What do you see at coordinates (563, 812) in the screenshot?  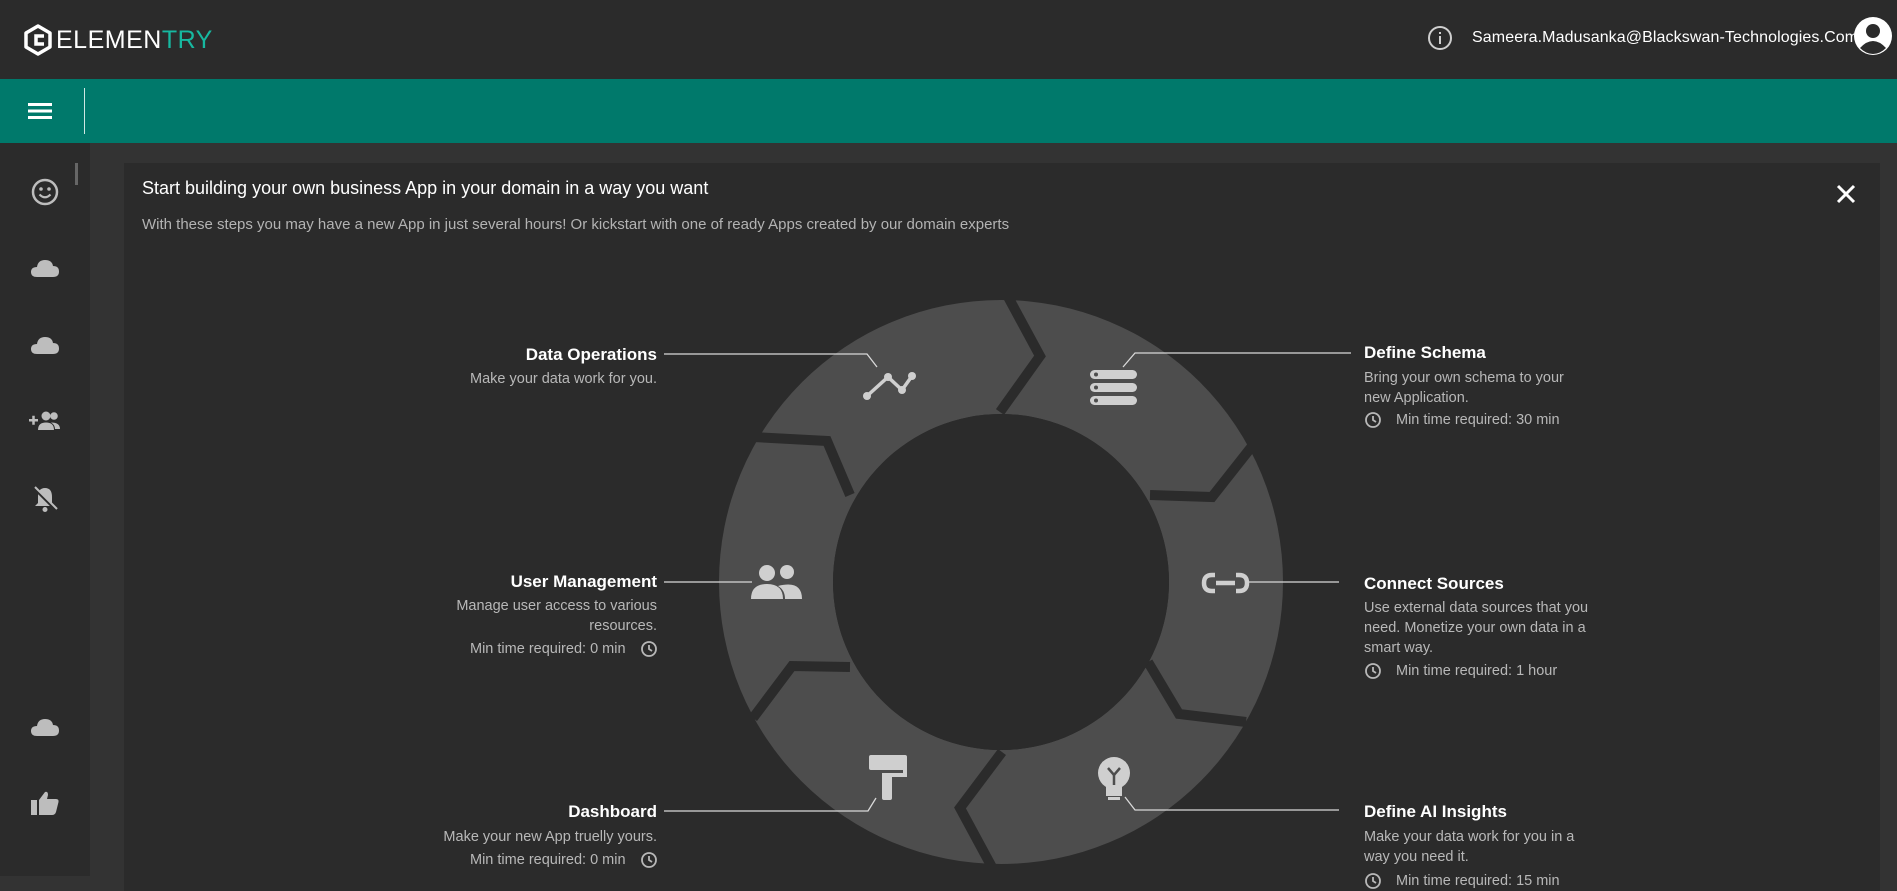 I see `step-dashboard-title: Dashboard` at bounding box center [563, 812].